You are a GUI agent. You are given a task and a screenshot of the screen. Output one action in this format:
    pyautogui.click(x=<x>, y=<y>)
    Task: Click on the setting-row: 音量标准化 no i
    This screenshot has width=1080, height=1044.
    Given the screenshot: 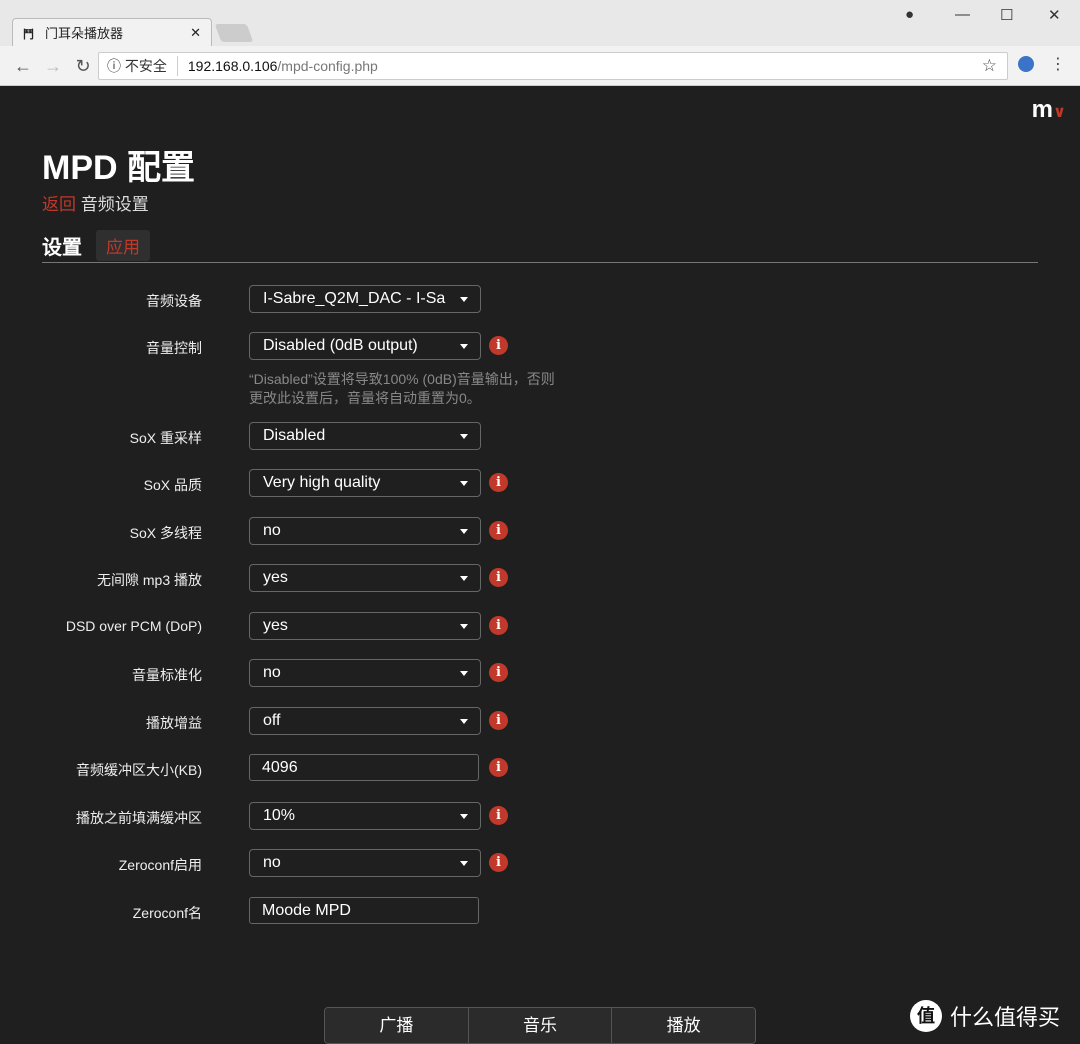 What is the action you would take?
    pyautogui.click(x=540, y=674)
    